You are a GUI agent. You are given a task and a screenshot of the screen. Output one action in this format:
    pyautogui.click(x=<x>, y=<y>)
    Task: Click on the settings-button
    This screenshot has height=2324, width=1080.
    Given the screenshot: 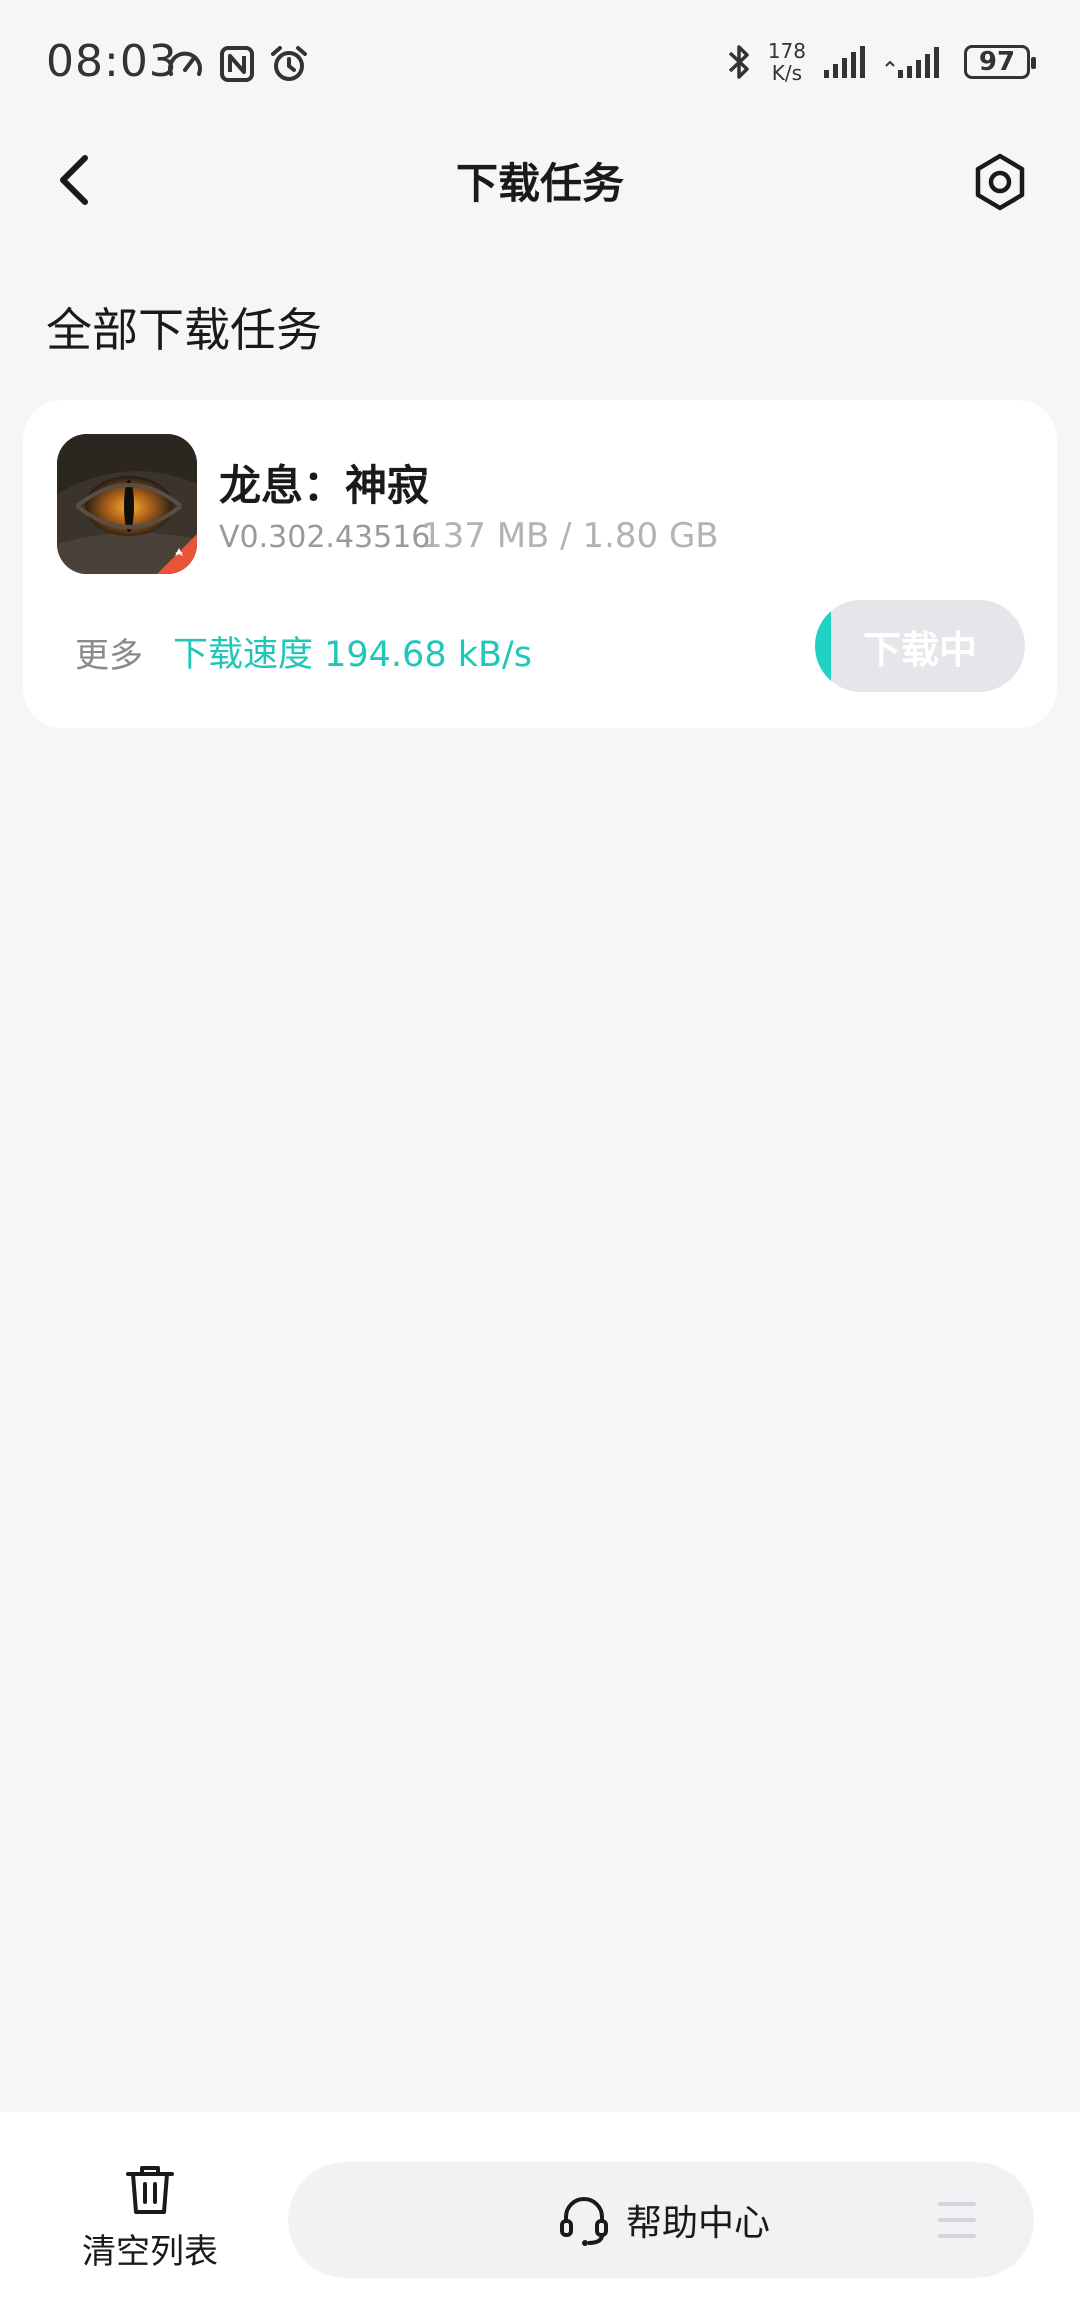 What is the action you would take?
    pyautogui.click(x=1000, y=182)
    